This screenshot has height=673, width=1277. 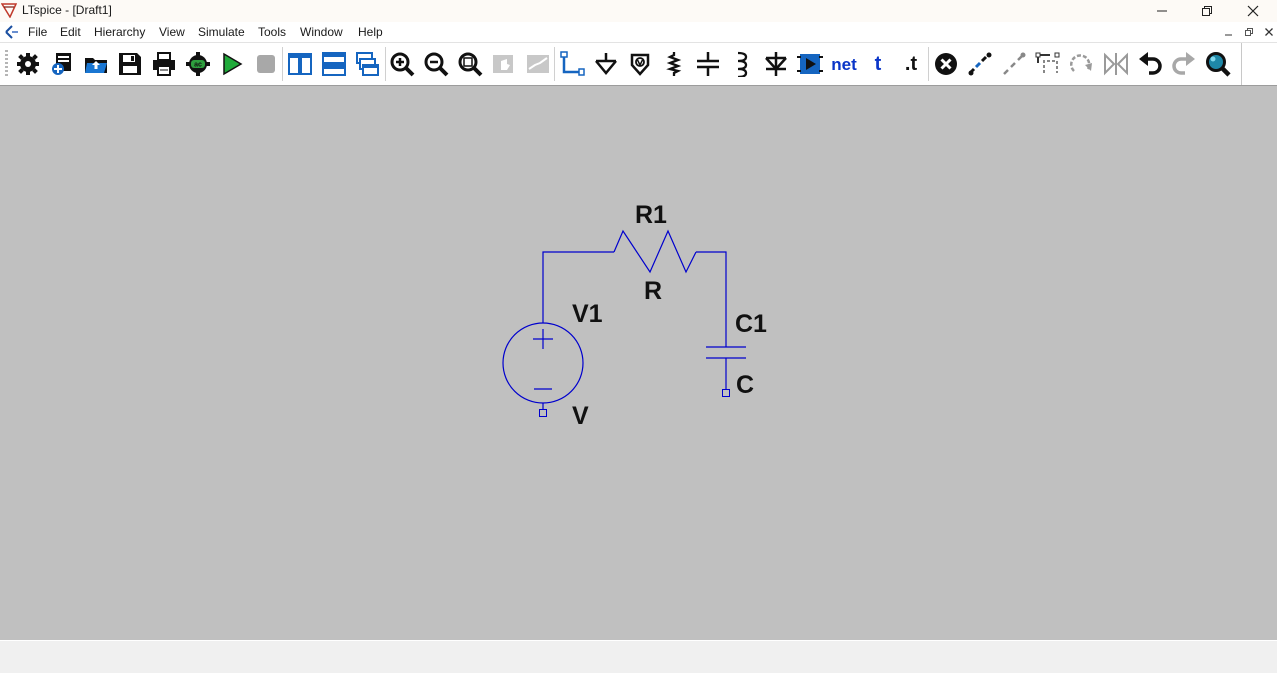 What do you see at coordinates (272, 32) in the screenshot?
I see `menu-tools: Tools` at bounding box center [272, 32].